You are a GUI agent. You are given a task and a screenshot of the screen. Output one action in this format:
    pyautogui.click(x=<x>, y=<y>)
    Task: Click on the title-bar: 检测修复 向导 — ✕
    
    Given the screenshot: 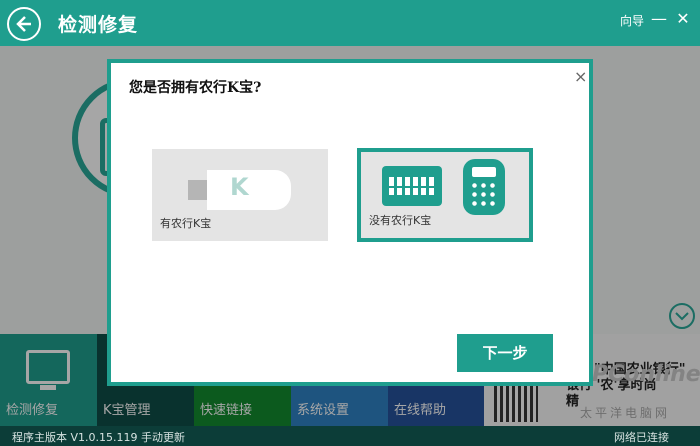 What is the action you would take?
    pyautogui.click(x=350, y=23)
    